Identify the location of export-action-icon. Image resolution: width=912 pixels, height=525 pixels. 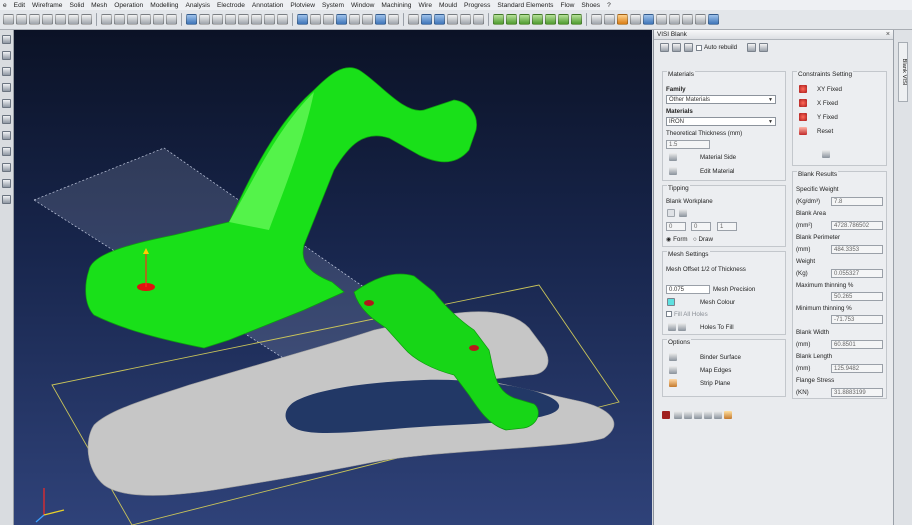
(698, 415).